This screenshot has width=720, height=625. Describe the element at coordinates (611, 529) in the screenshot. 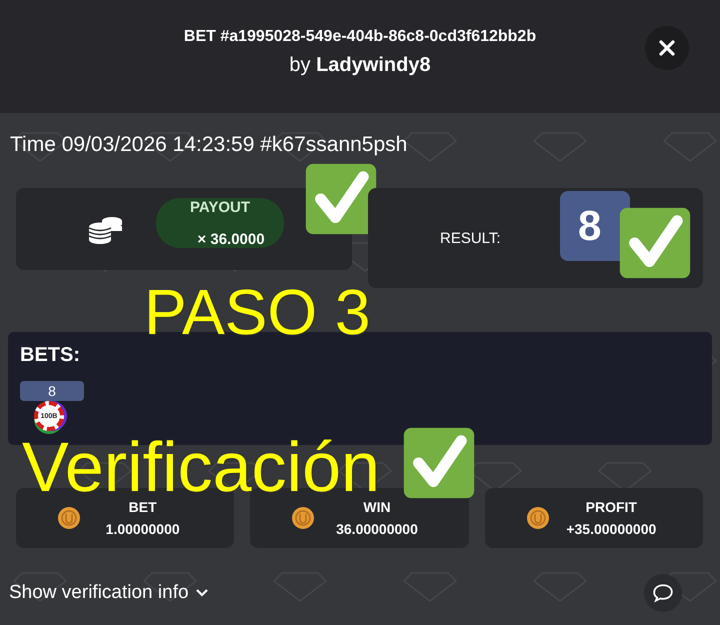

I see `stat-value: +35.00000000` at that location.